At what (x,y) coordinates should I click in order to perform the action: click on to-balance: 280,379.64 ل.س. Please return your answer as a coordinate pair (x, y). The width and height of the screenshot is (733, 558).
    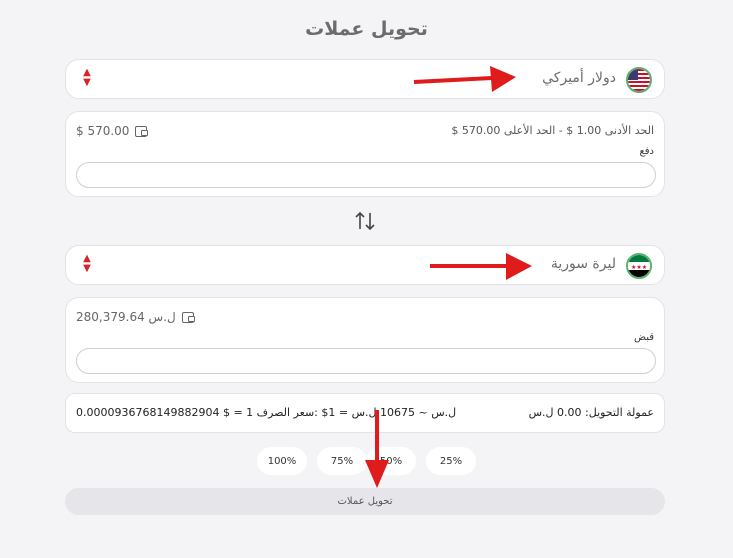
    Looking at the image, I should click on (135, 317).